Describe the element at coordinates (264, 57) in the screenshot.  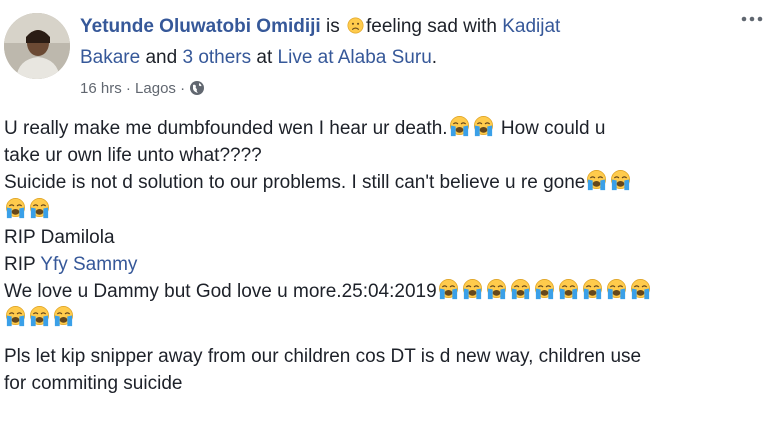
I see `at-word: at` at that location.